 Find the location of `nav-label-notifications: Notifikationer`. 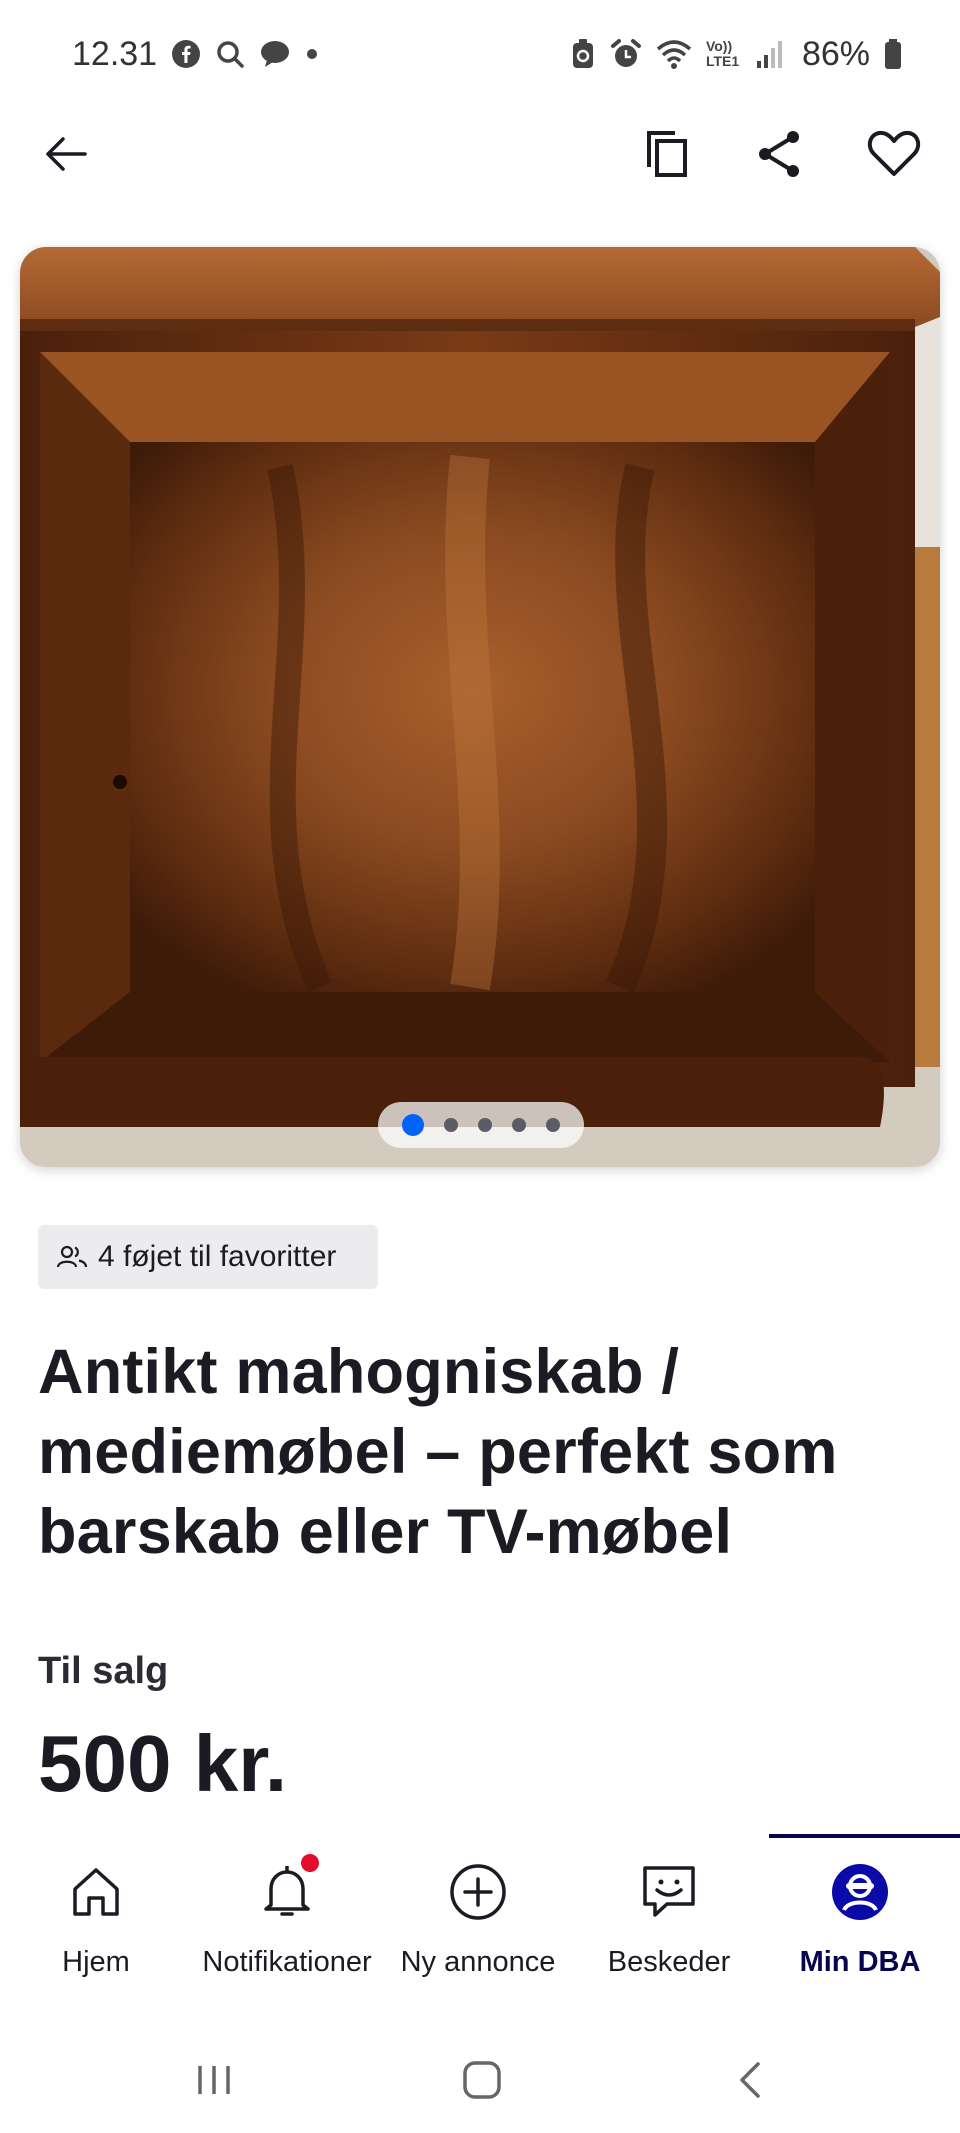

nav-label-notifications: Notifikationer is located at coordinates (287, 1962).